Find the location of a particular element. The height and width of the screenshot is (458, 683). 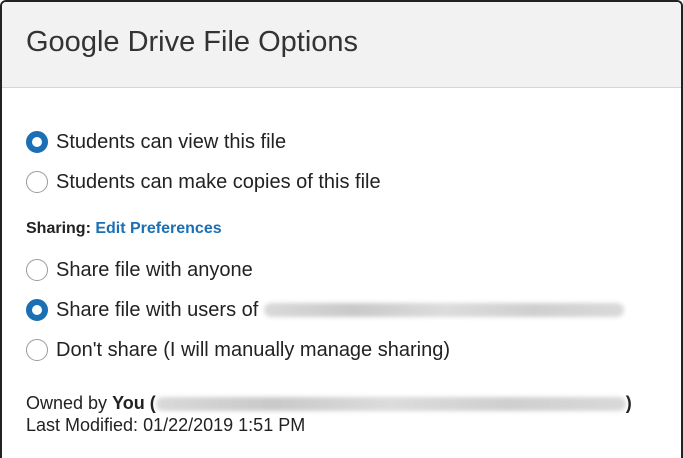

radio-option-view-label: Students can view this file is located at coordinates (171, 141).